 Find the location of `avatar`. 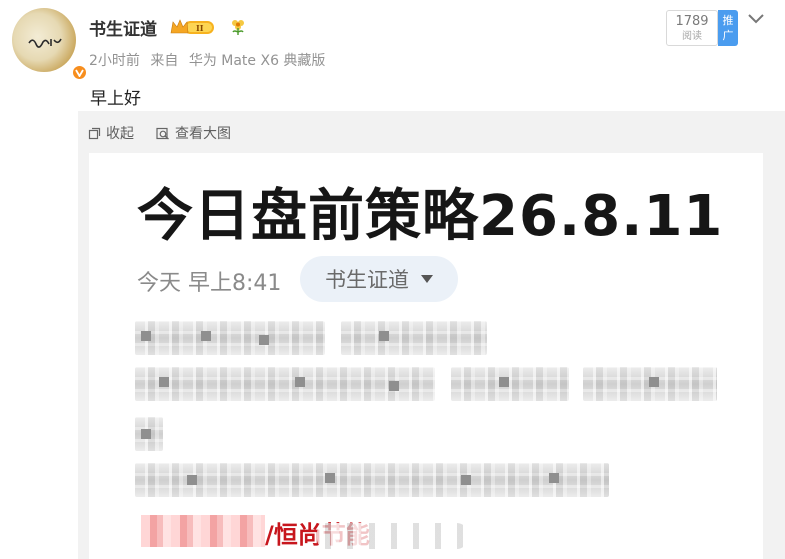

avatar is located at coordinates (50, 44).